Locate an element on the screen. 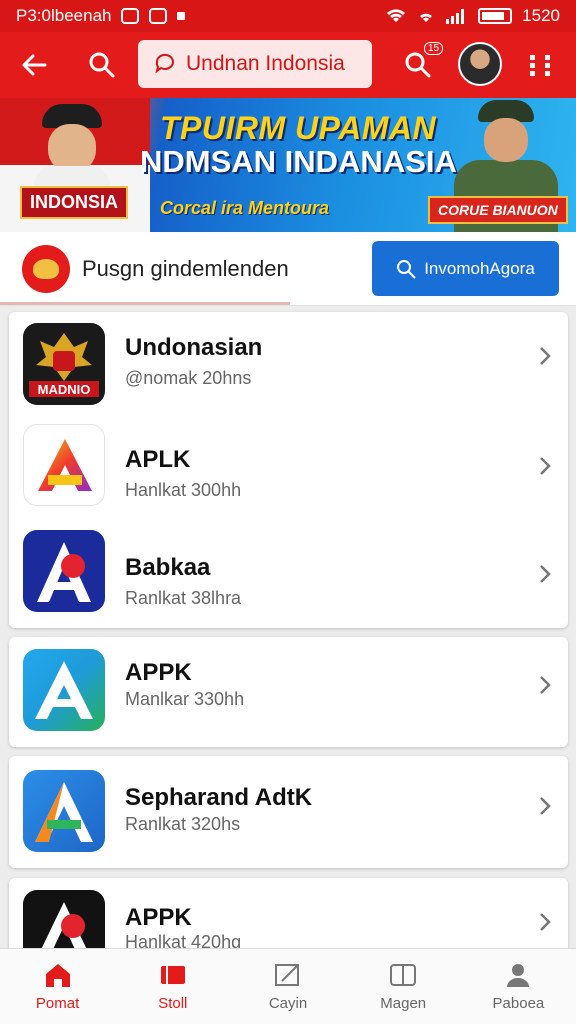  nav-label: Paboea is located at coordinates (518, 1003).